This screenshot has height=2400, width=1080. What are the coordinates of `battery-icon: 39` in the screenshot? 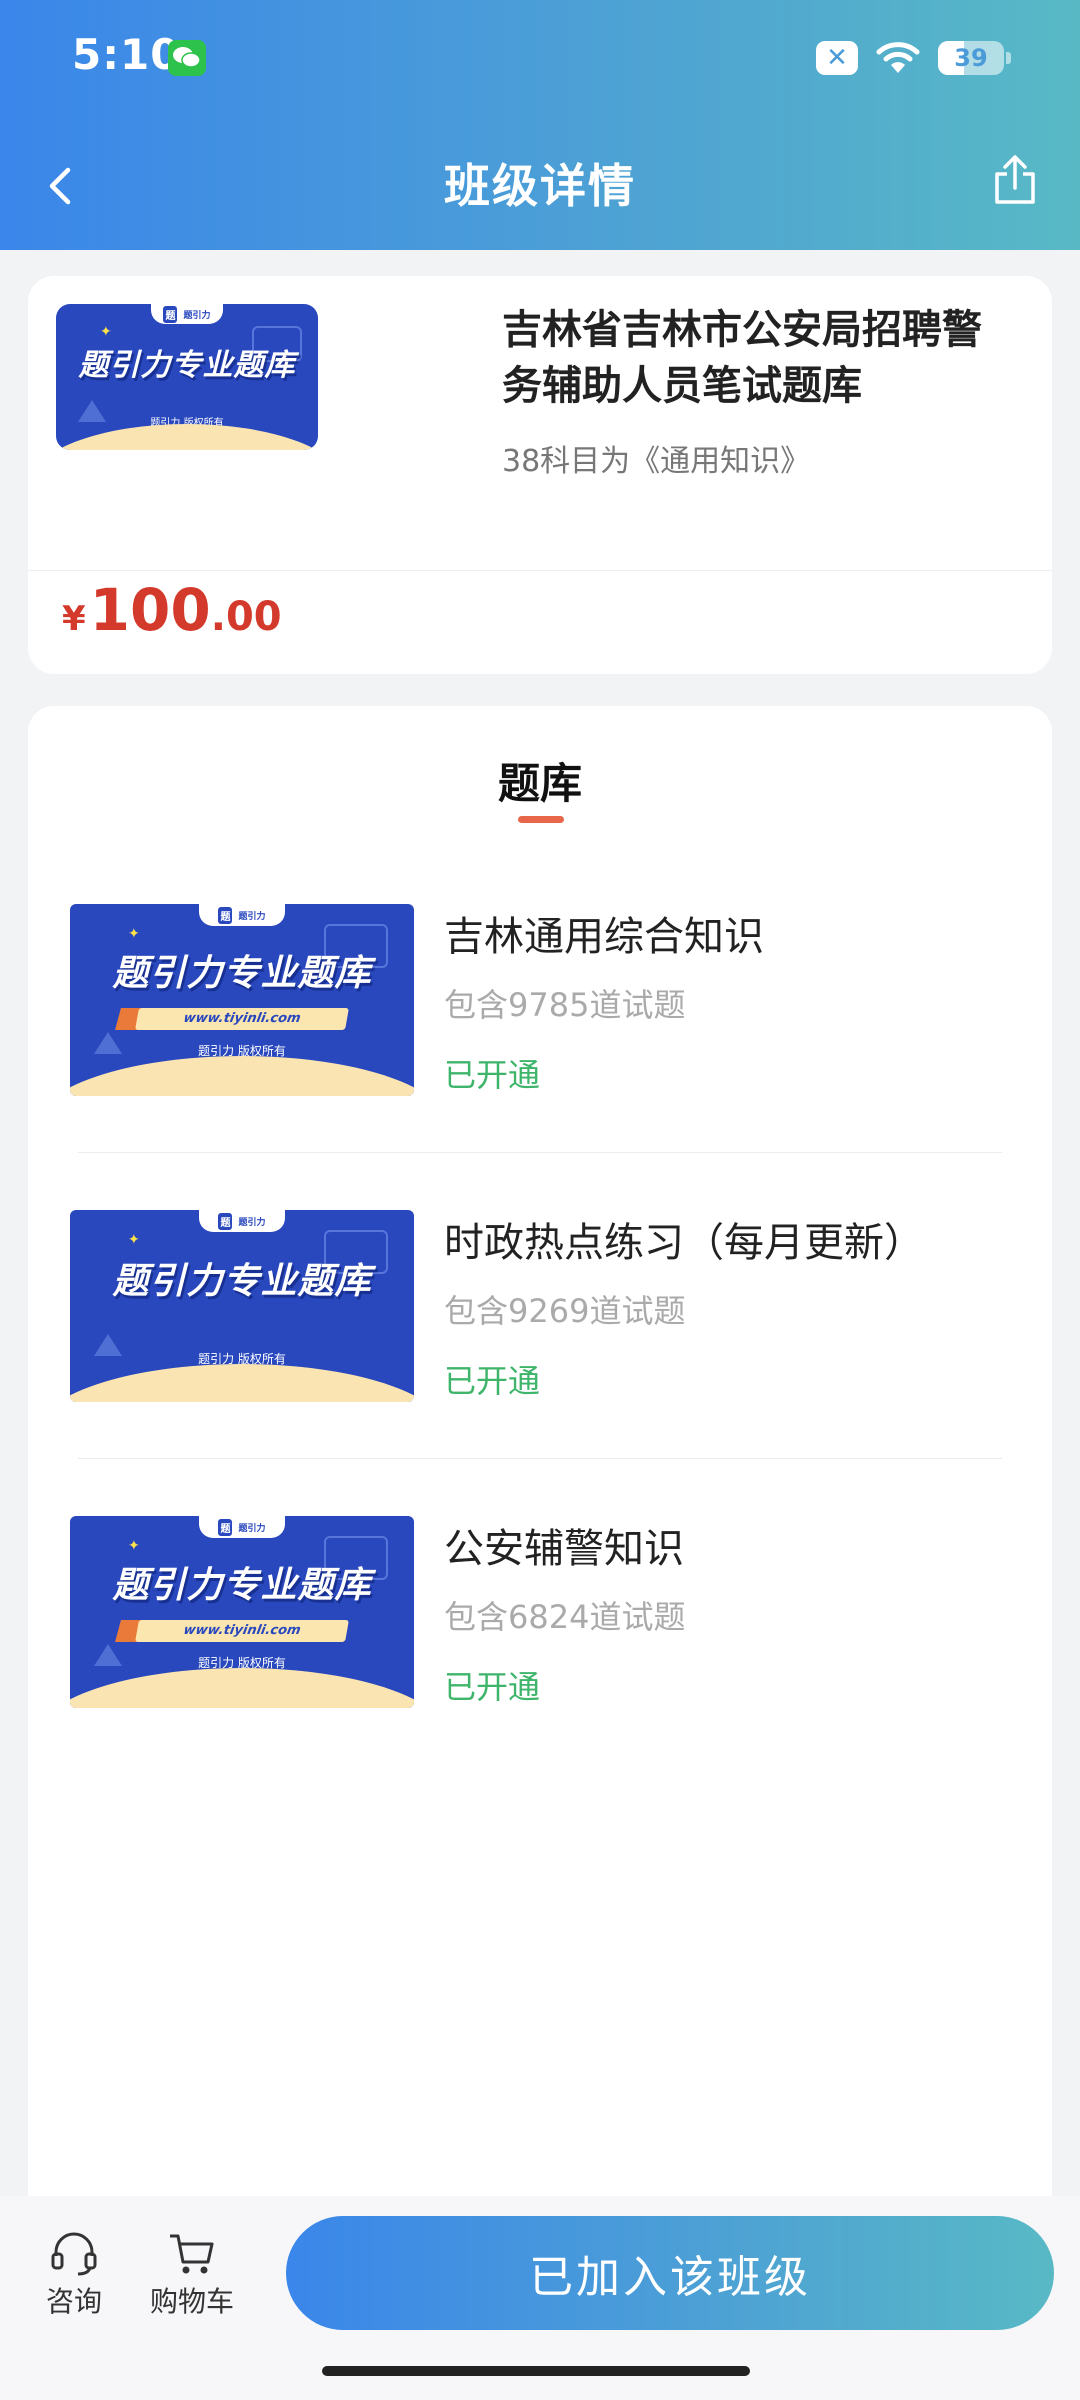 It's located at (974, 58).